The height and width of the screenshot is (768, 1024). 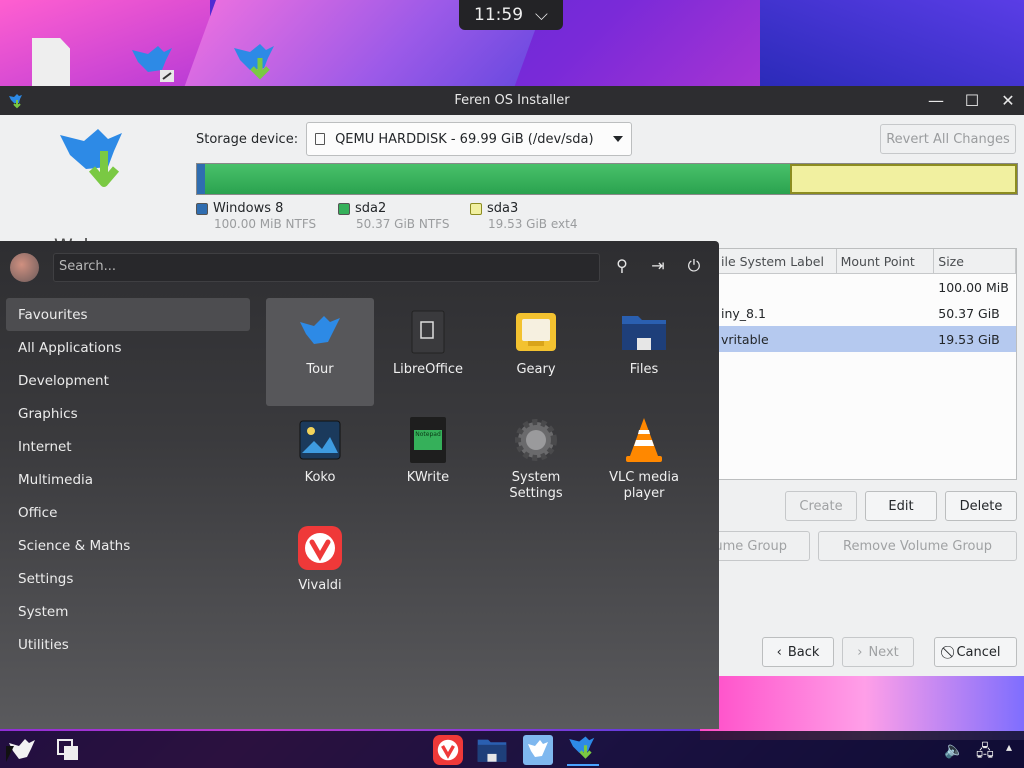 I want to click on app-label: System Settings, so click(x=536, y=485).